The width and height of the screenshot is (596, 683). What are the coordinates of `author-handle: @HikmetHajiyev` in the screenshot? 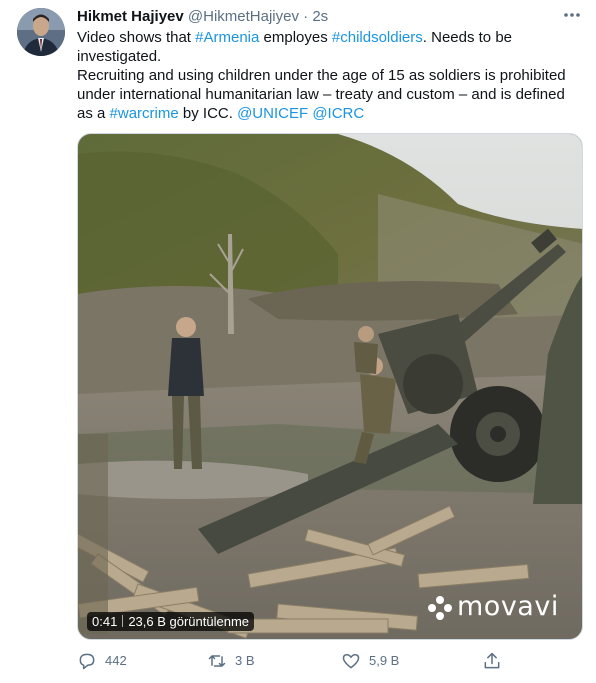 It's located at (243, 16).